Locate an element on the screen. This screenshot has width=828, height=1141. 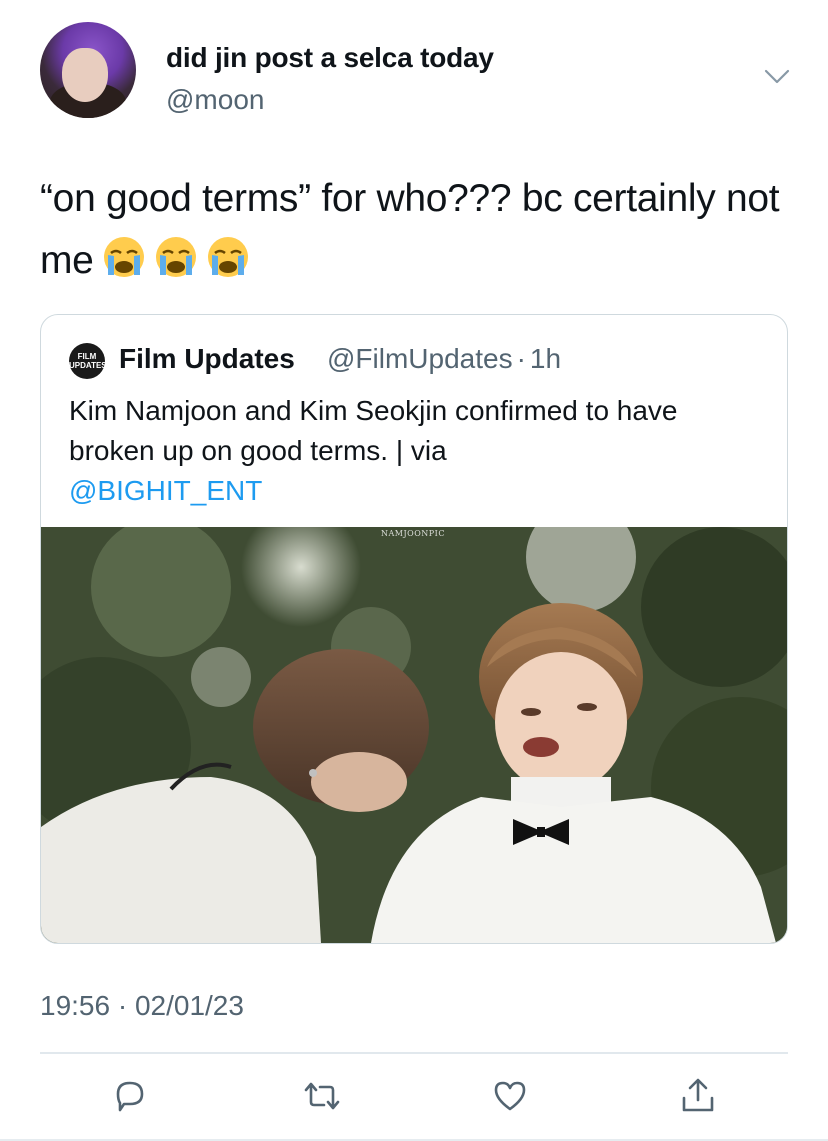
retweet-icon is located at coordinates (322, 1096).